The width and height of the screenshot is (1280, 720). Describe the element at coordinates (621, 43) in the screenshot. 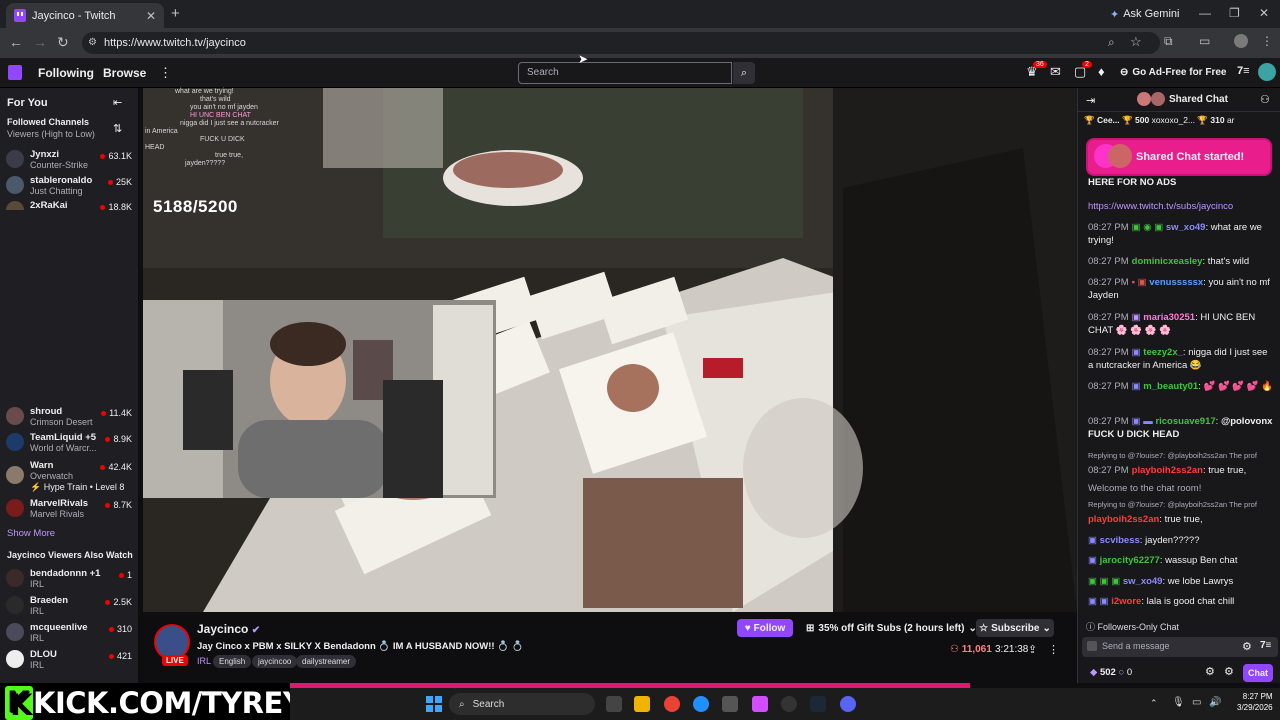

I see `address-bar: https://www.twitch.tv/jaycinco` at that location.